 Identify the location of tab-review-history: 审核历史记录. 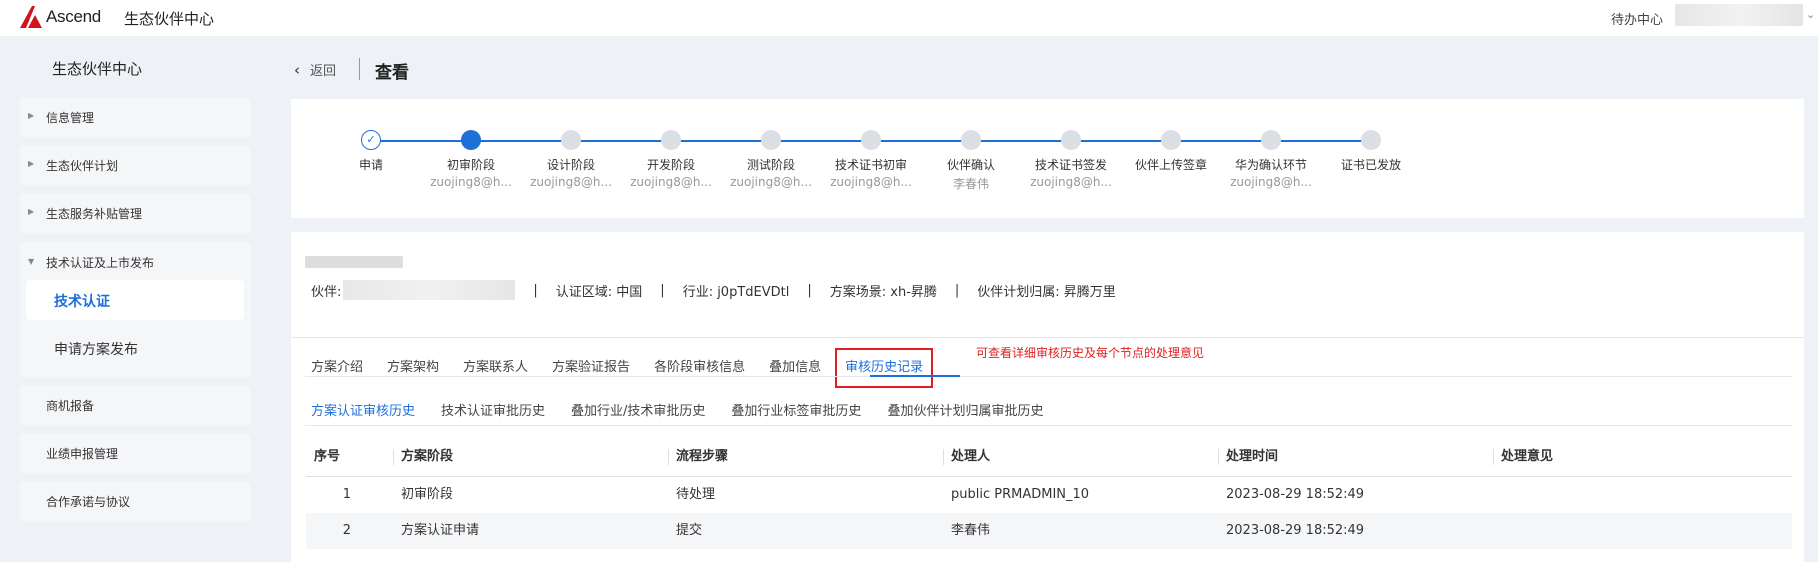
(884, 368).